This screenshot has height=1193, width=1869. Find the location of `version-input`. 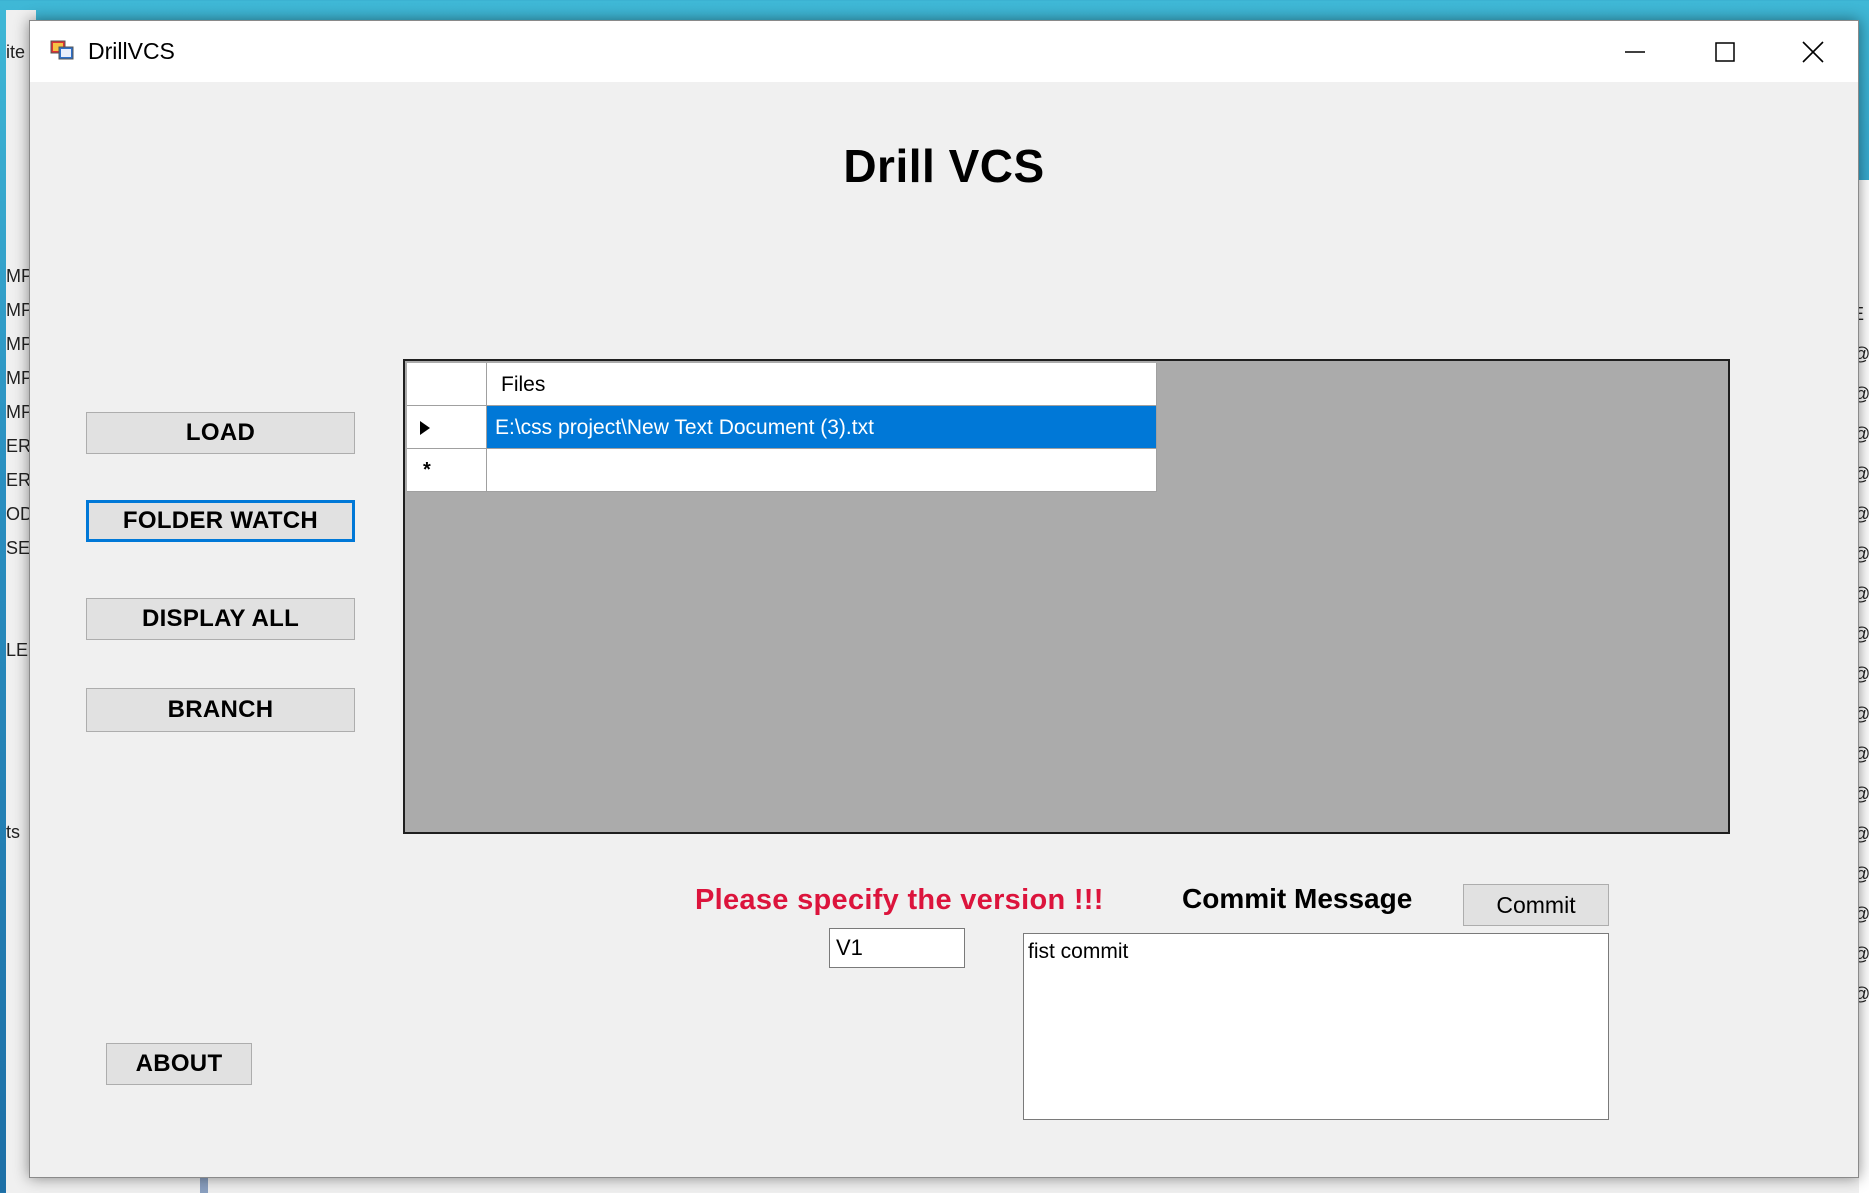

version-input is located at coordinates (897, 948).